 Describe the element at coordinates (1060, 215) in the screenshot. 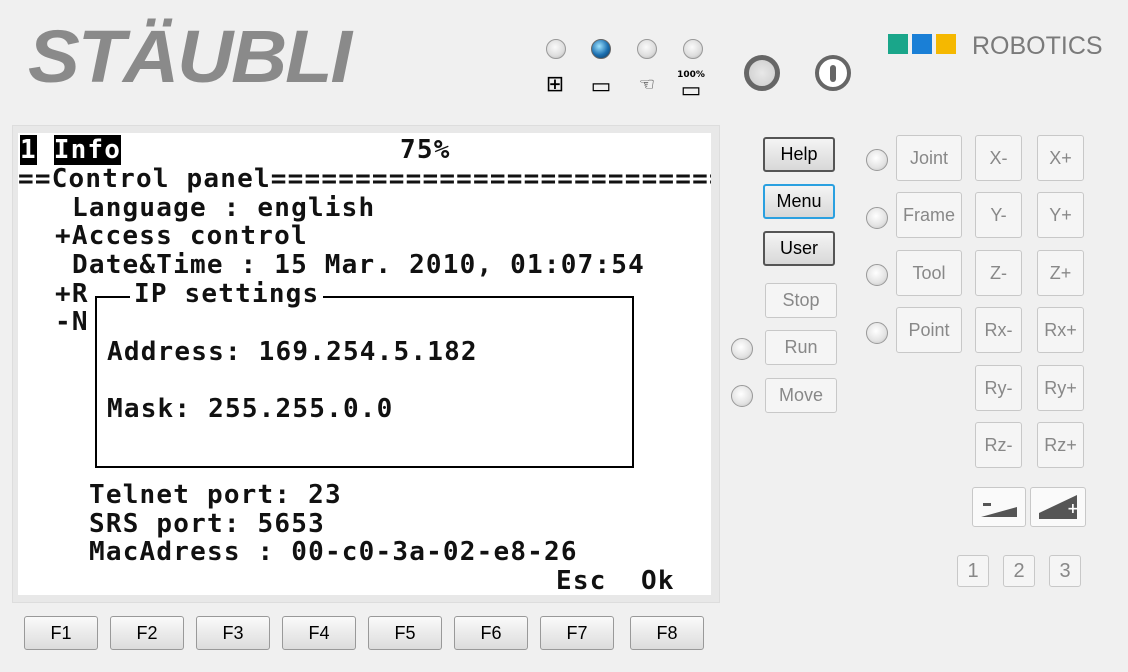

I see `y-plus-button: Y+` at that location.